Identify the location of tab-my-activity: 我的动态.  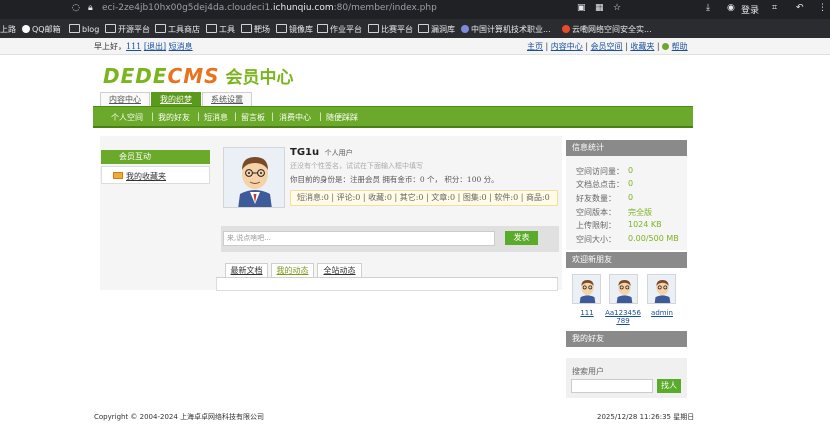
(292, 270).